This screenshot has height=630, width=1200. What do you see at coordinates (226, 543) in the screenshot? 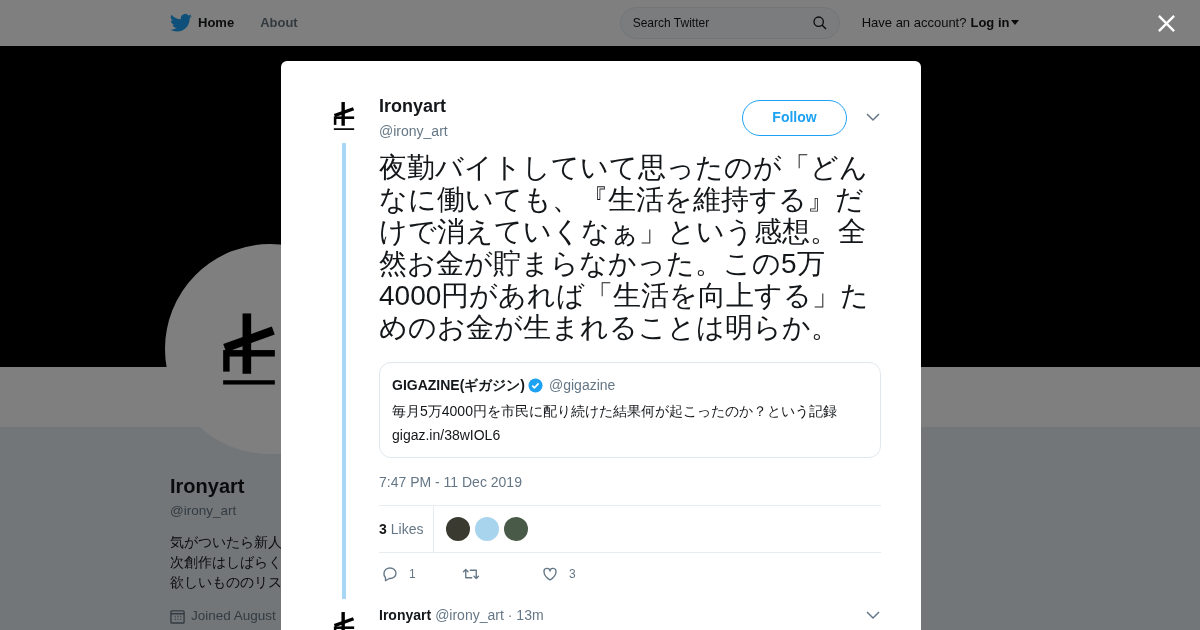
I see `bio-line: 気がついたら新人` at bounding box center [226, 543].